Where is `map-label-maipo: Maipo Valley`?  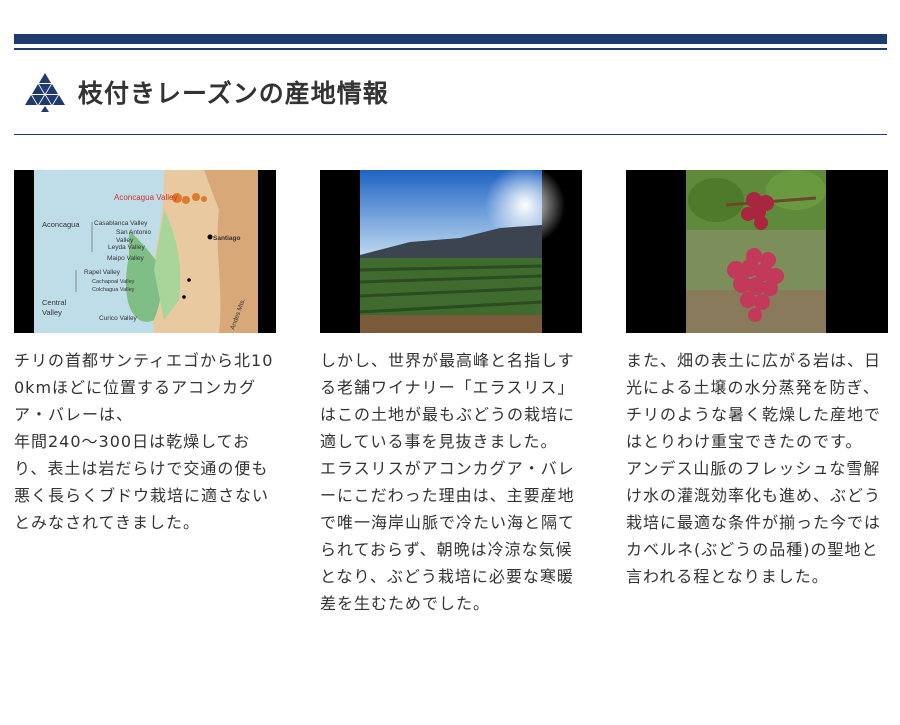
map-label-maipo: Maipo Valley is located at coordinates (125, 258).